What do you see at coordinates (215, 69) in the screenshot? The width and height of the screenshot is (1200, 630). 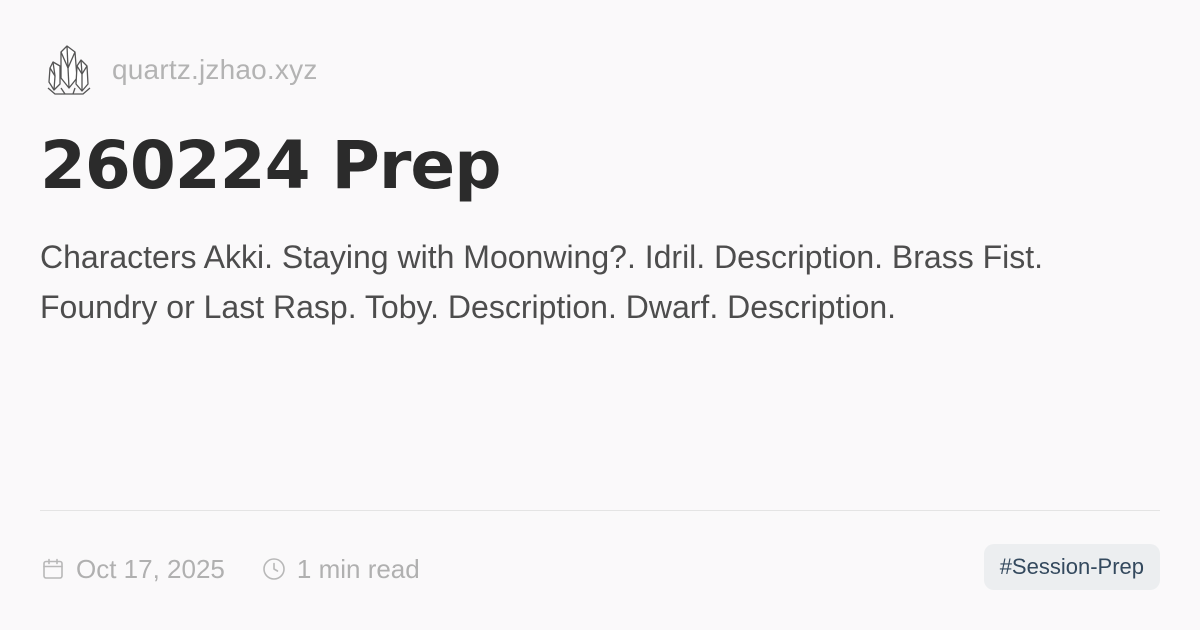 I see `site-name: quartz.jzhao.xyz` at bounding box center [215, 69].